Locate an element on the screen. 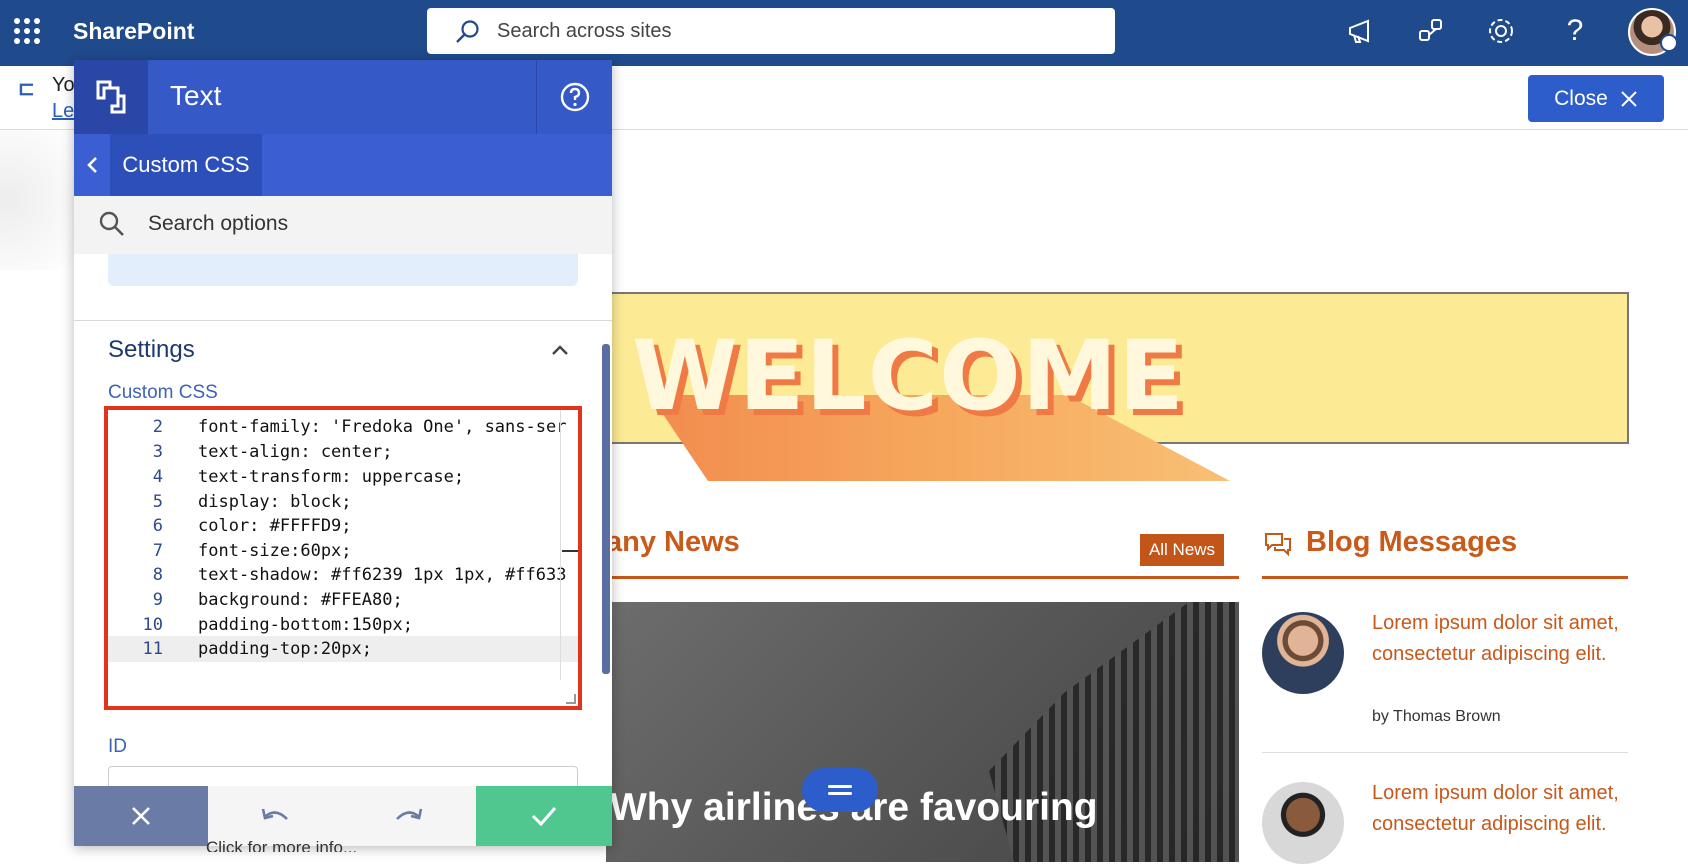 Image resolution: width=1688 pixels, height=864 pixels. settings-heading: Settings is located at coordinates (151, 350).